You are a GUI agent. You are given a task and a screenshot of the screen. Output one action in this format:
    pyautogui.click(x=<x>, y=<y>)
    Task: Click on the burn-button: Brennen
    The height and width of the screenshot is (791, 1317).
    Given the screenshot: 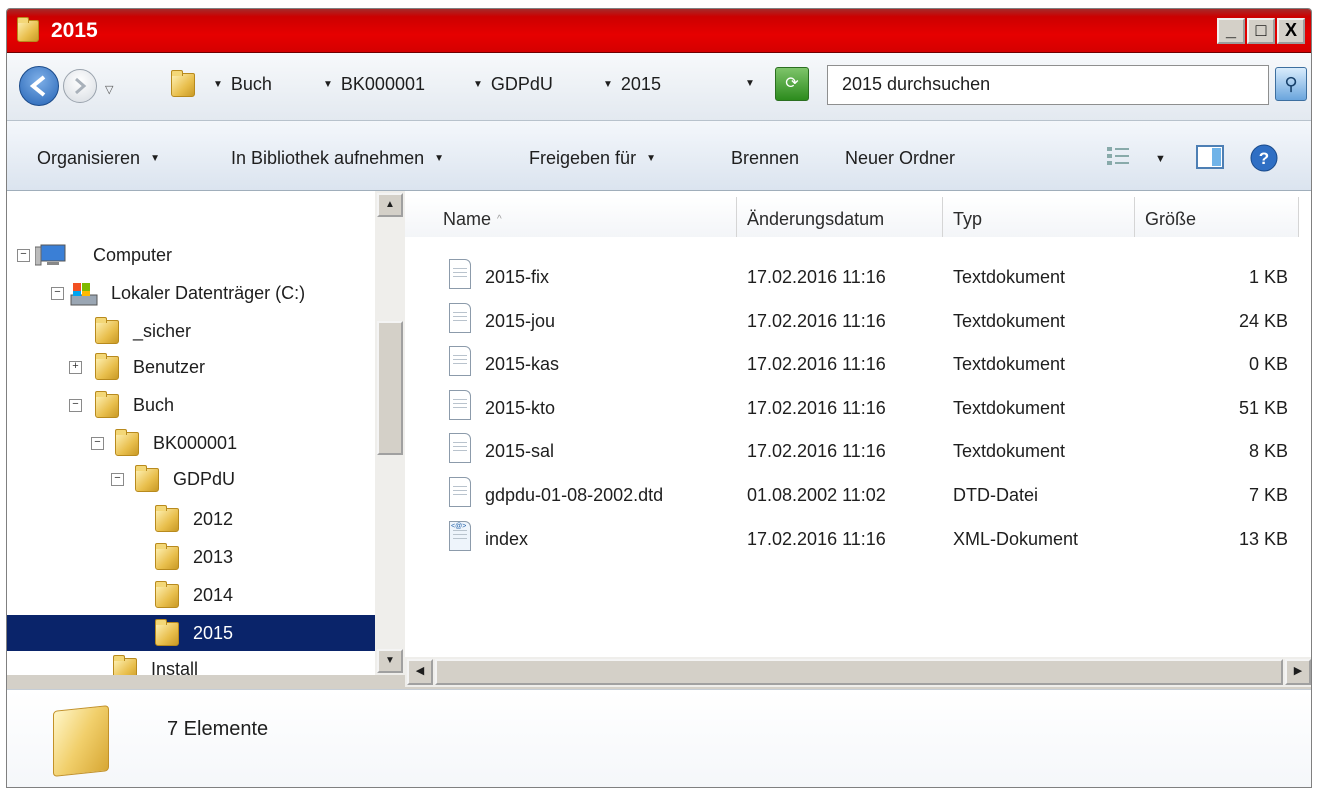 What is the action you would take?
    pyautogui.click(x=765, y=158)
    